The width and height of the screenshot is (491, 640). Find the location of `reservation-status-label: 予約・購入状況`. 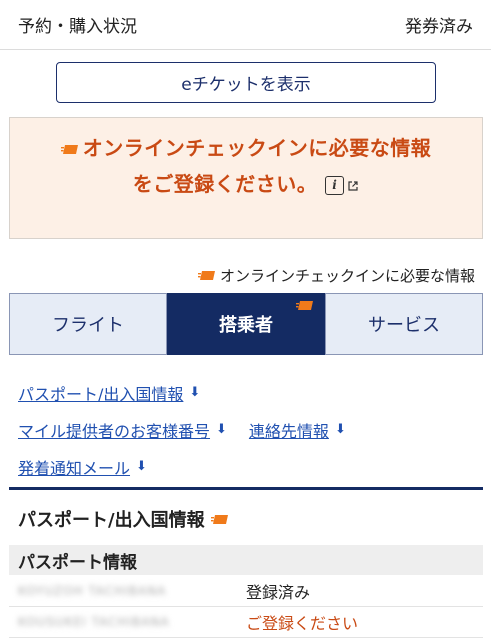

reservation-status-label: 予約・購入状況 is located at coordinates (77, 27).